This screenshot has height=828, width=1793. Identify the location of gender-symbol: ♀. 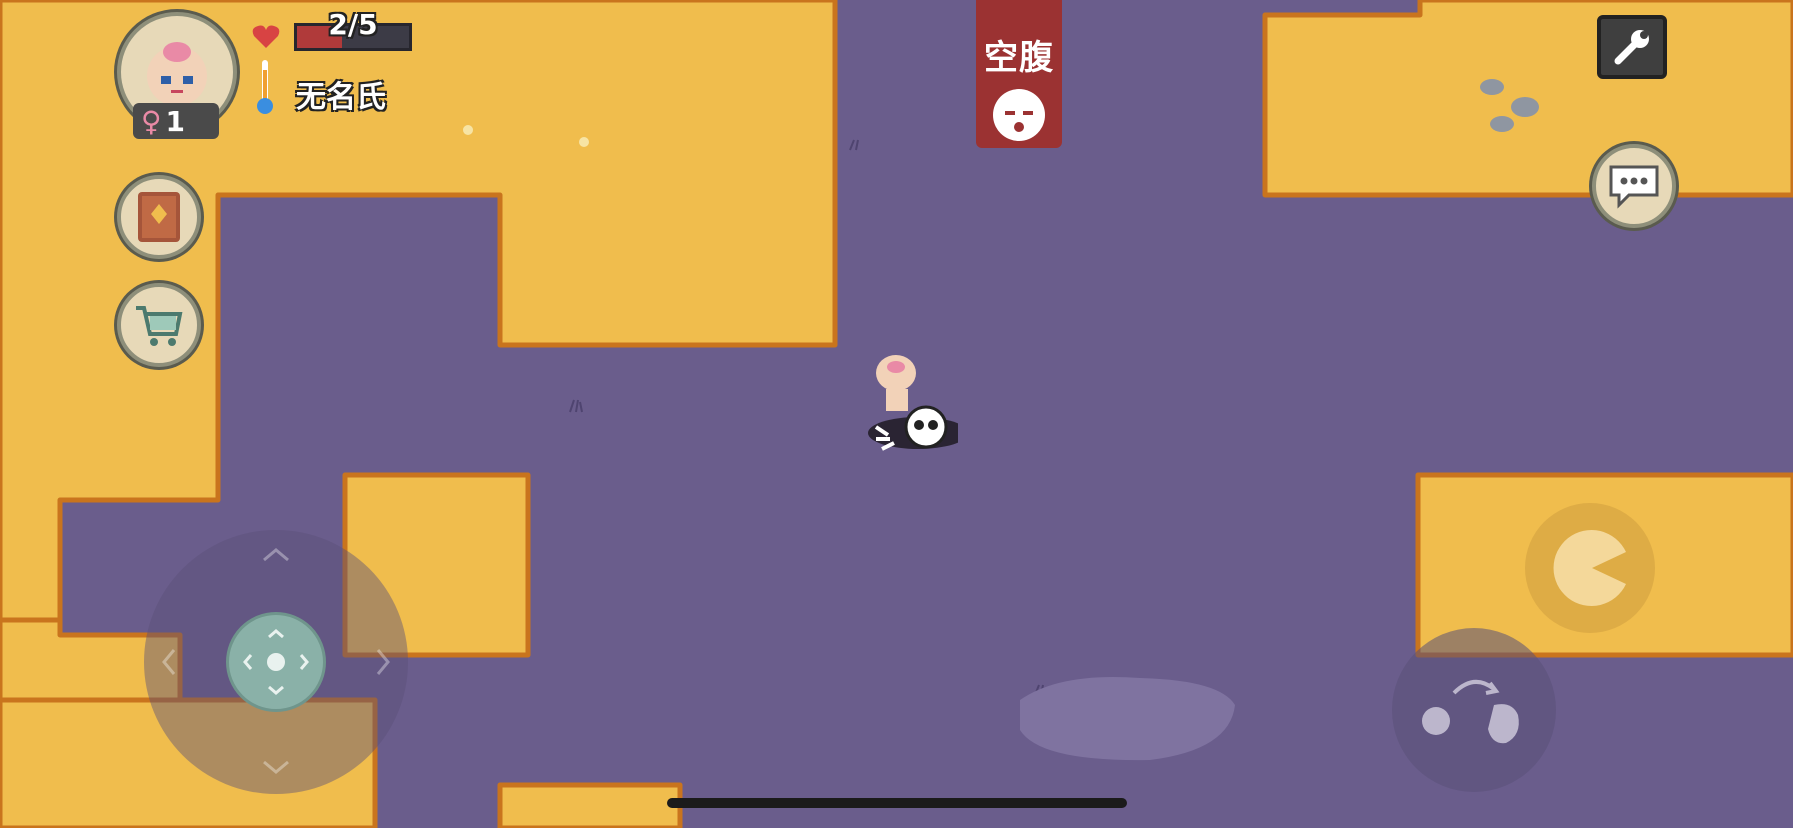
(151, 121).